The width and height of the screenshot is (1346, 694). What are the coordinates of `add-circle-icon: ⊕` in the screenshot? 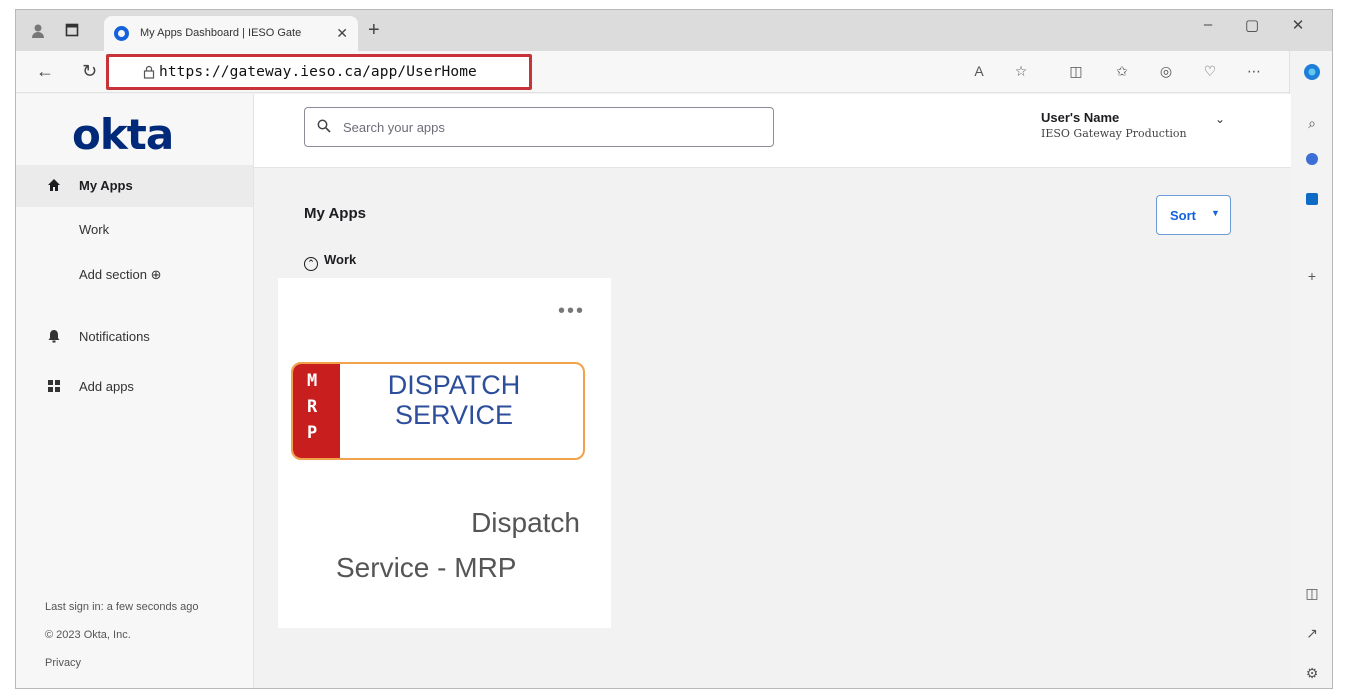 It's located at (156, 274).